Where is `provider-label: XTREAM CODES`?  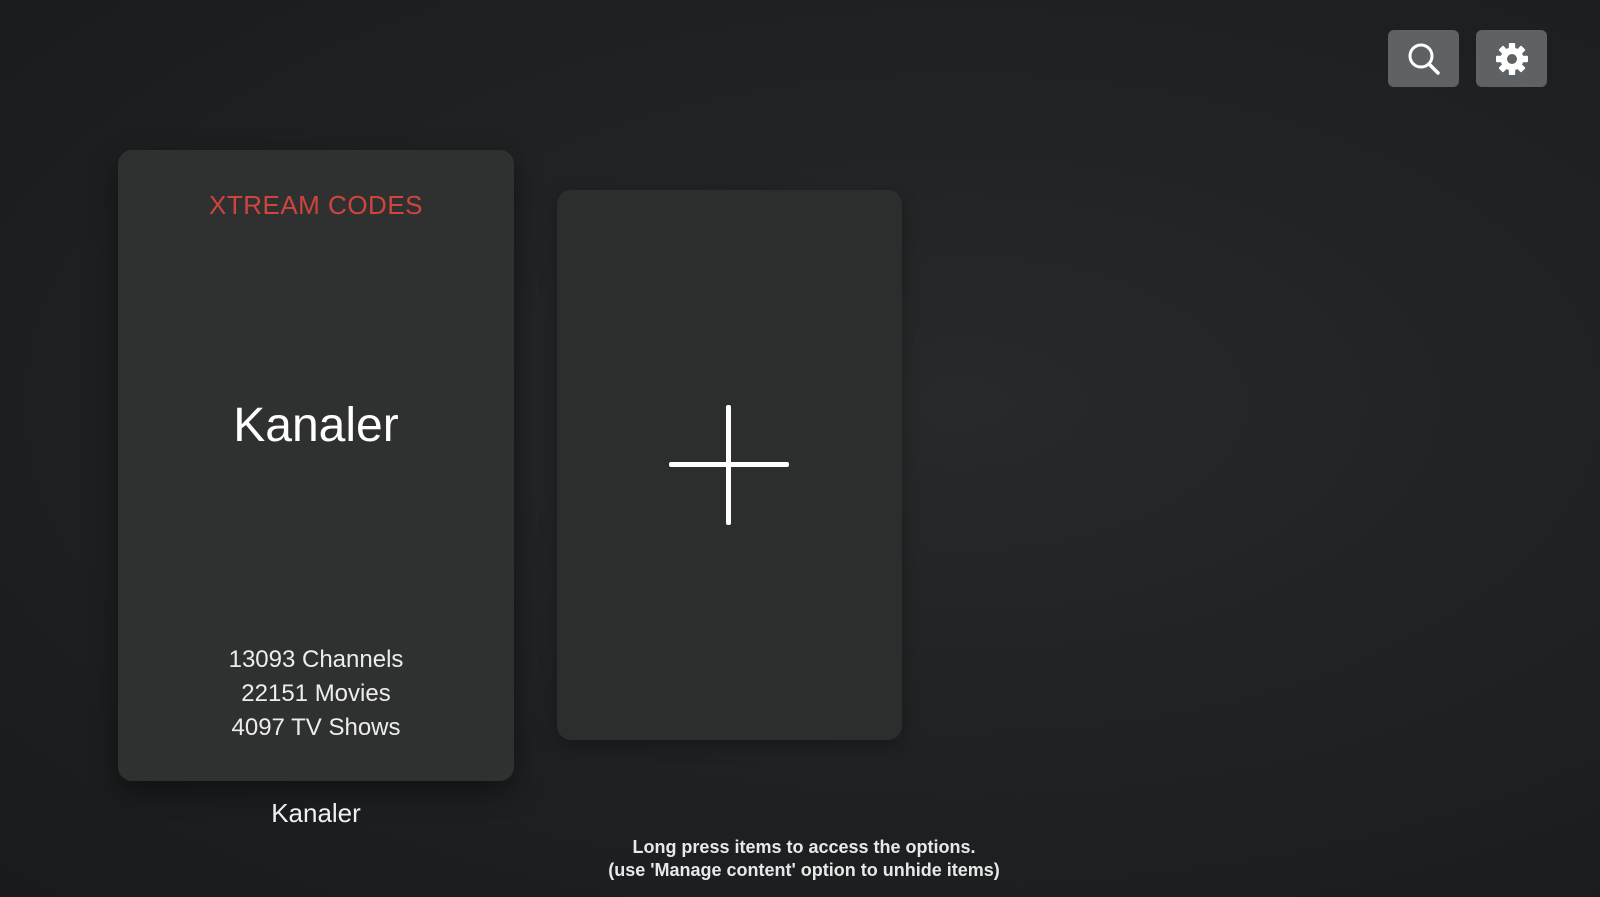 provider-label: XTREAM CODES is located at coordinates (316, 205).